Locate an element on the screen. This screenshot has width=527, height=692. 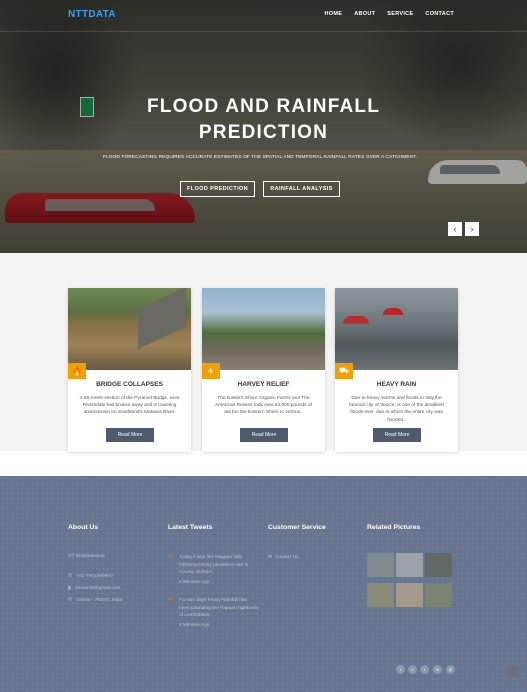
nav-item-about: ABOUT is located at coordinates (364, 14).